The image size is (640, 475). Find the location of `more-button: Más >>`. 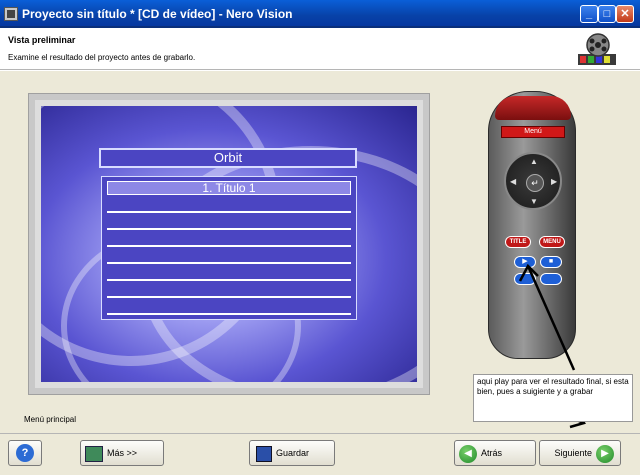

more-button: Más >> is located at coordinates (122, 453).